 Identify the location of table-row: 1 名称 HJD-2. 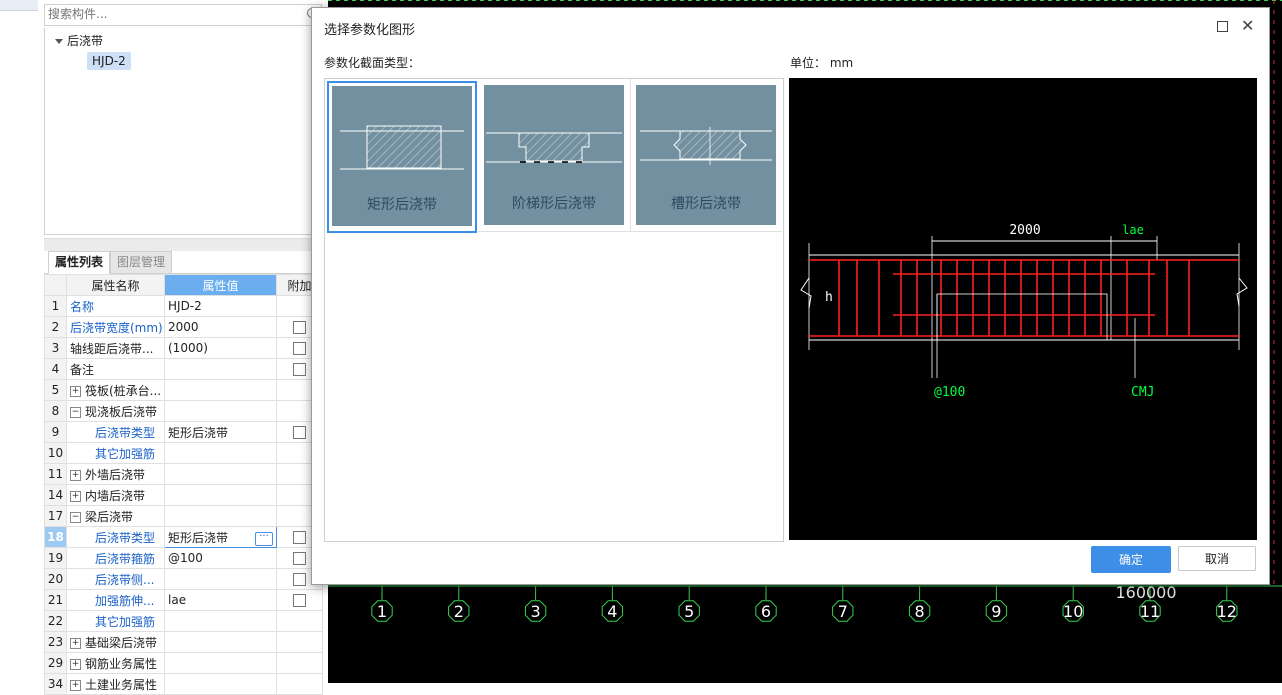
(183, 306).